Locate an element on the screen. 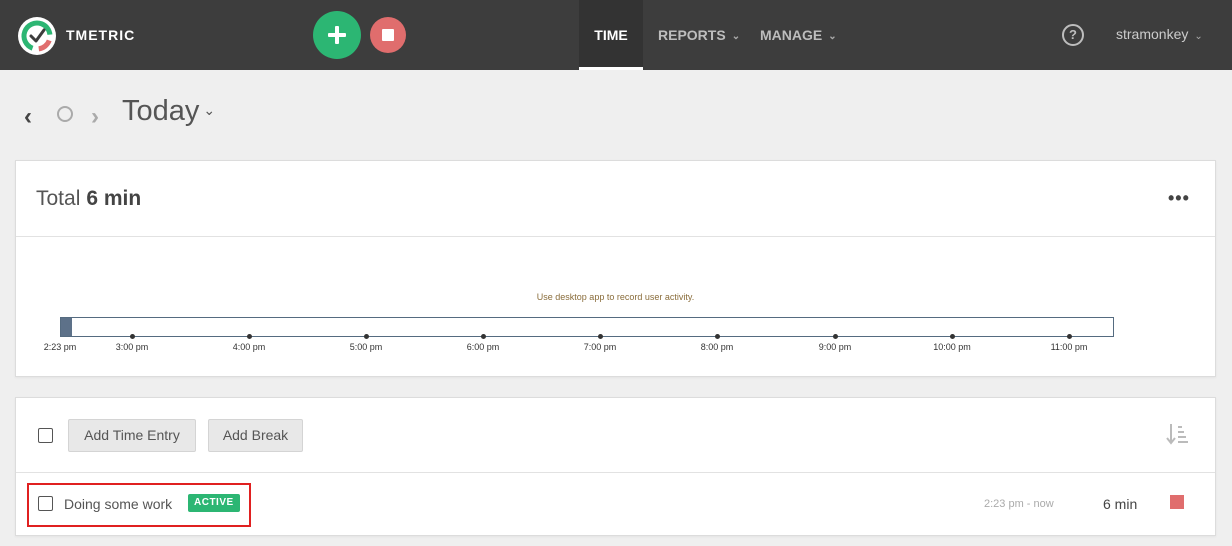 The width and height of the screenshot is (1232, 546). timeline-tick-label: 4:00 pm is located at coordinates (249, 347).